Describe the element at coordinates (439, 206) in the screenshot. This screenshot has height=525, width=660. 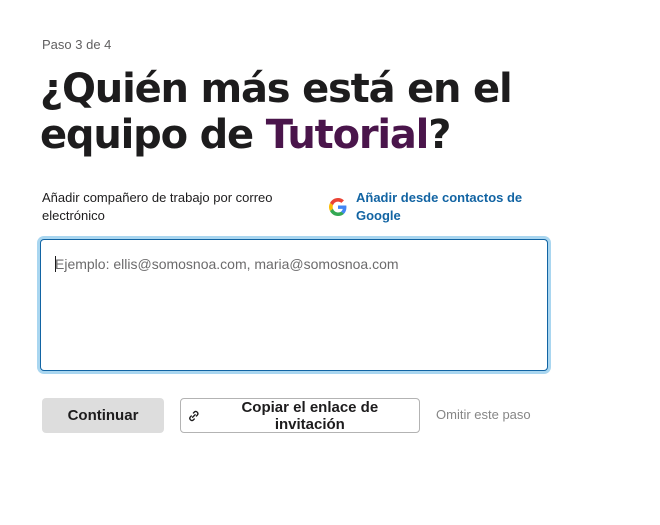
I see `add-from-google-label: Añadir desde contactos de Google` at that location.